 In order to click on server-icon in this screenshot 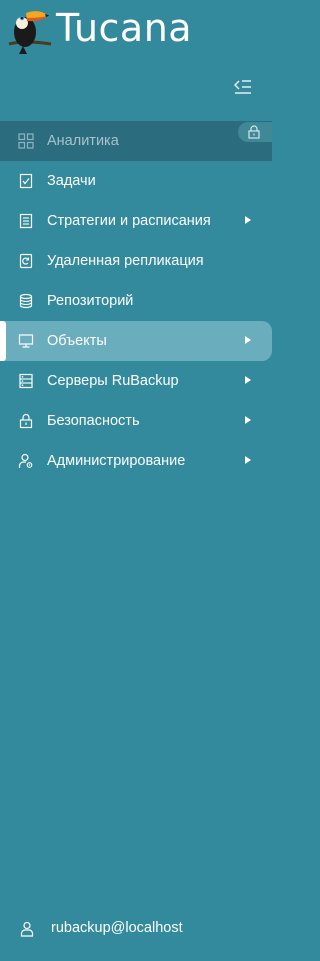, I will do `click(26, 381)`.